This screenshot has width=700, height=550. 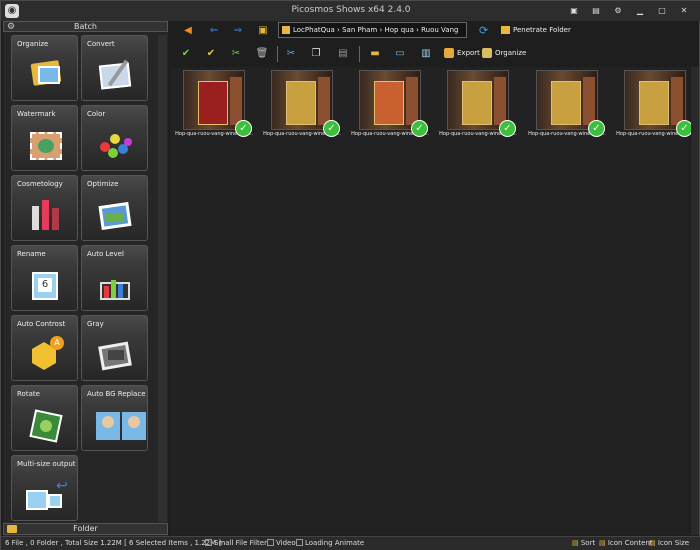 What do you see at coordinates (640, 11) in the screenshot?
I see `minimize-button: ▁` at bounding box center [640, 11].